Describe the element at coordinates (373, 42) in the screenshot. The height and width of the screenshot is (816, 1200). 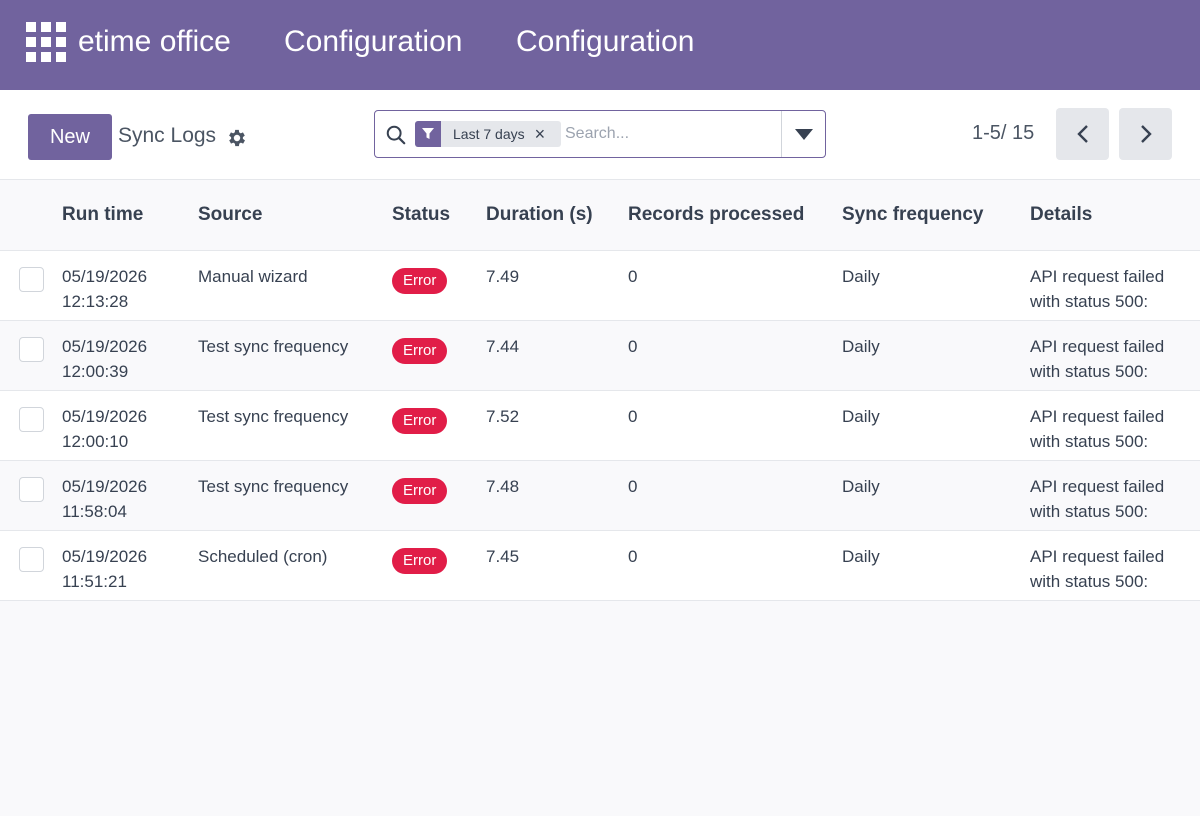
I see `nav-menu-configuration: Configuration` at that location.